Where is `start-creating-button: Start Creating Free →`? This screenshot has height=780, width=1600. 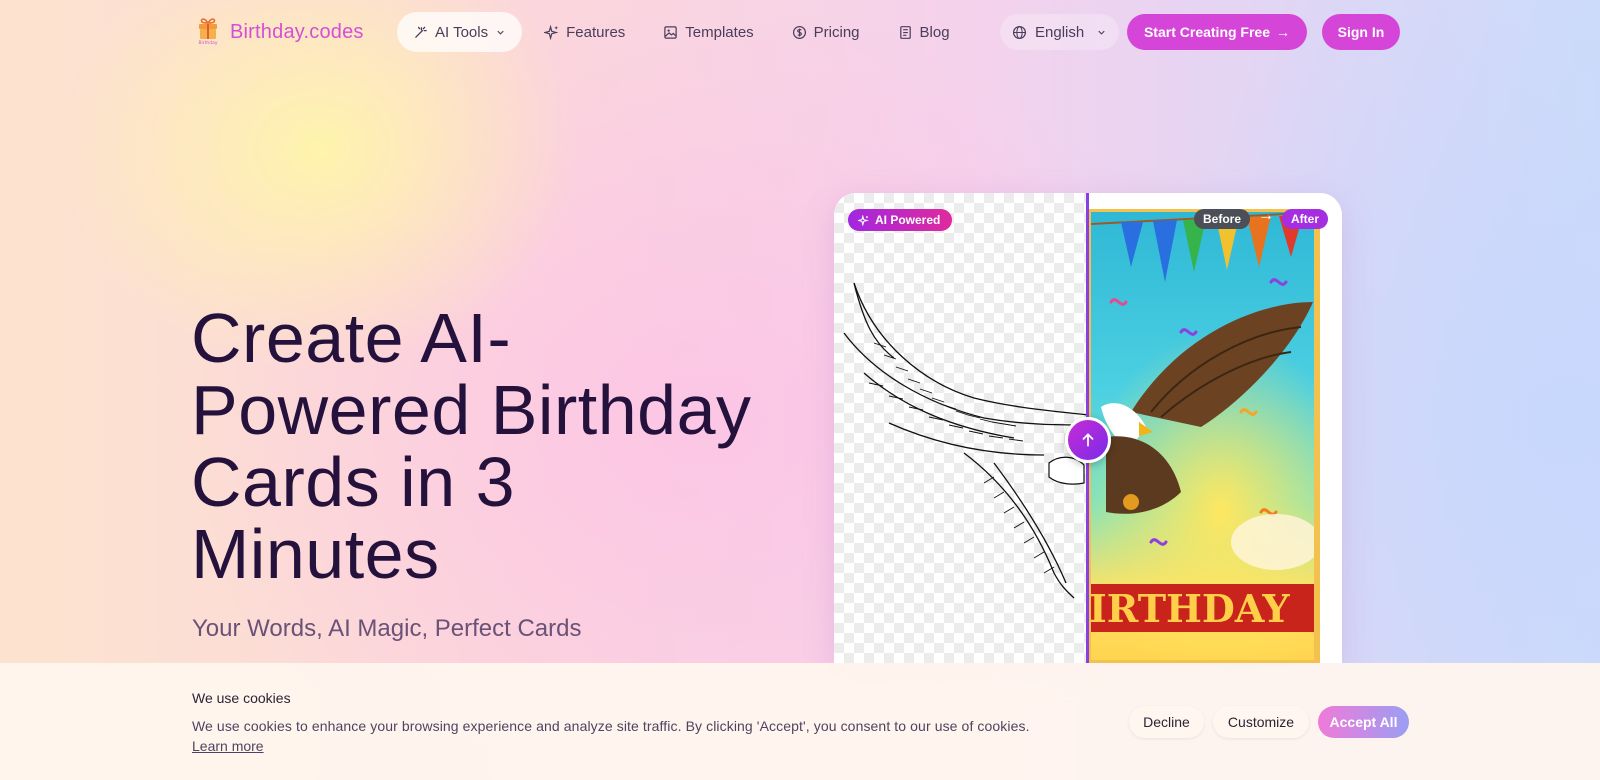
start-creating-button: Start Creating Free → is located at coordinates (1217, 32).